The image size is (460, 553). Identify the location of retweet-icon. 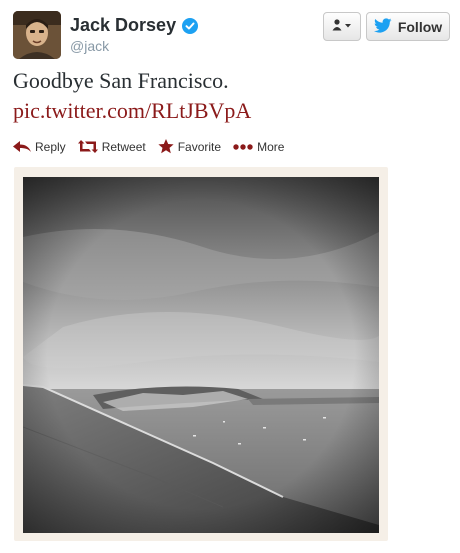
(87, 146).